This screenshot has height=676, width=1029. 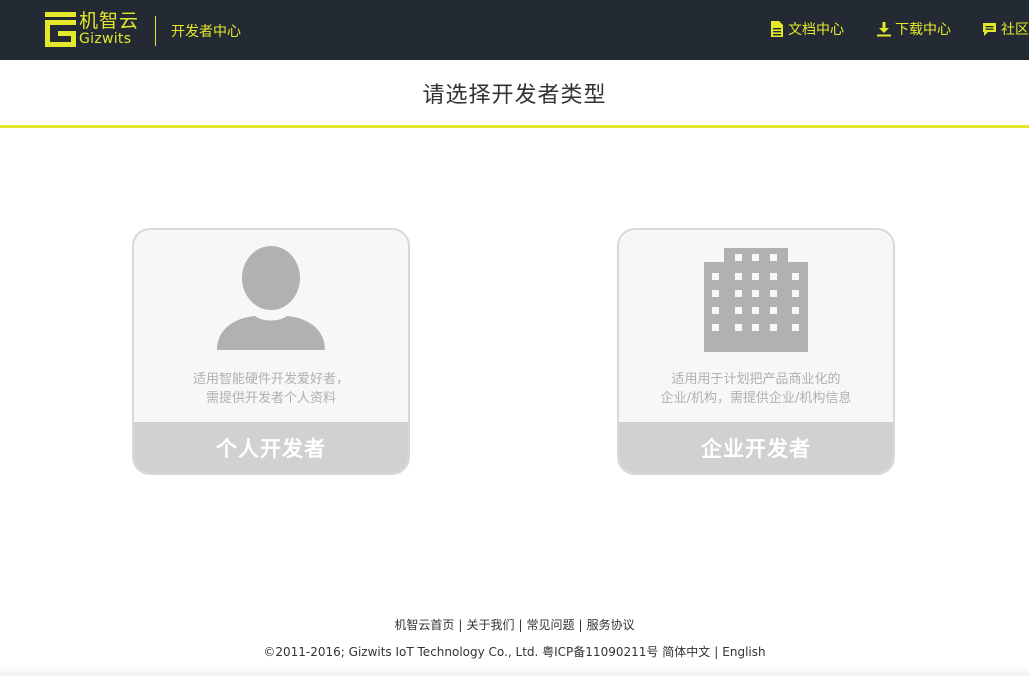 I want to click on nav-community: 社区, so click(x=1005, y=29).